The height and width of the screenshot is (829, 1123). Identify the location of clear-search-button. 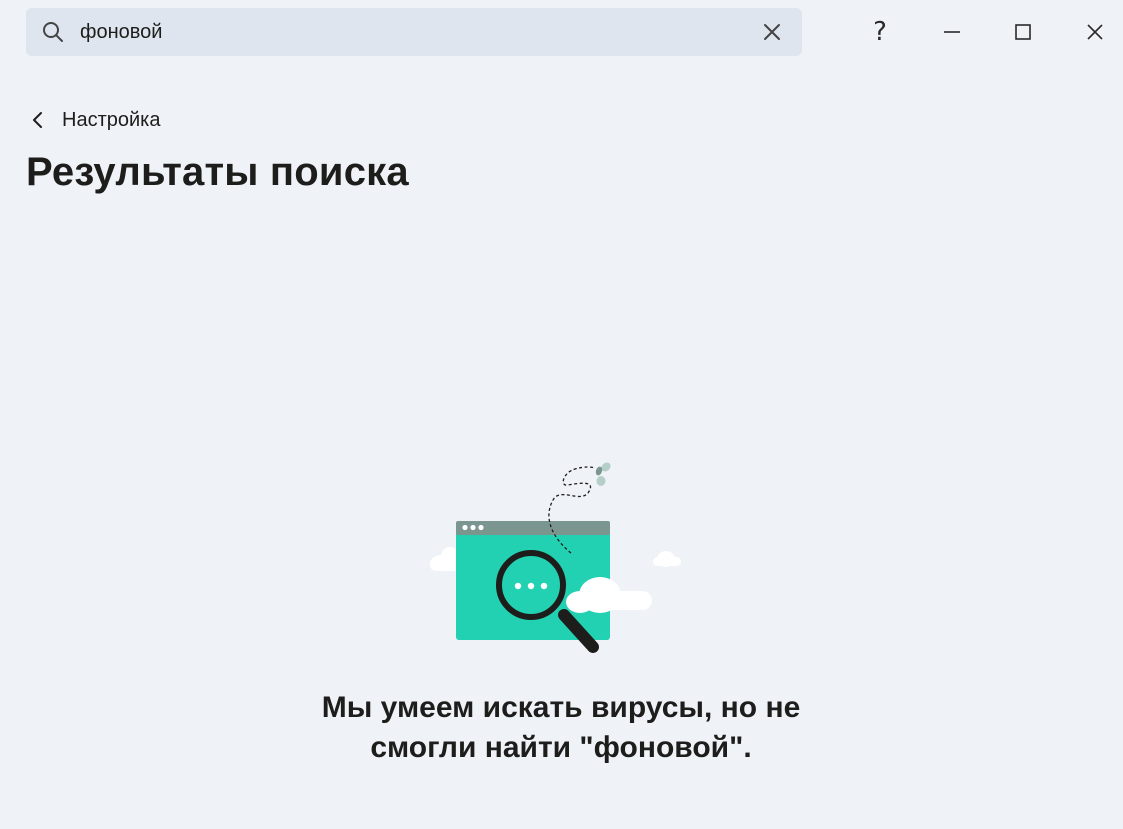
(772, 32).